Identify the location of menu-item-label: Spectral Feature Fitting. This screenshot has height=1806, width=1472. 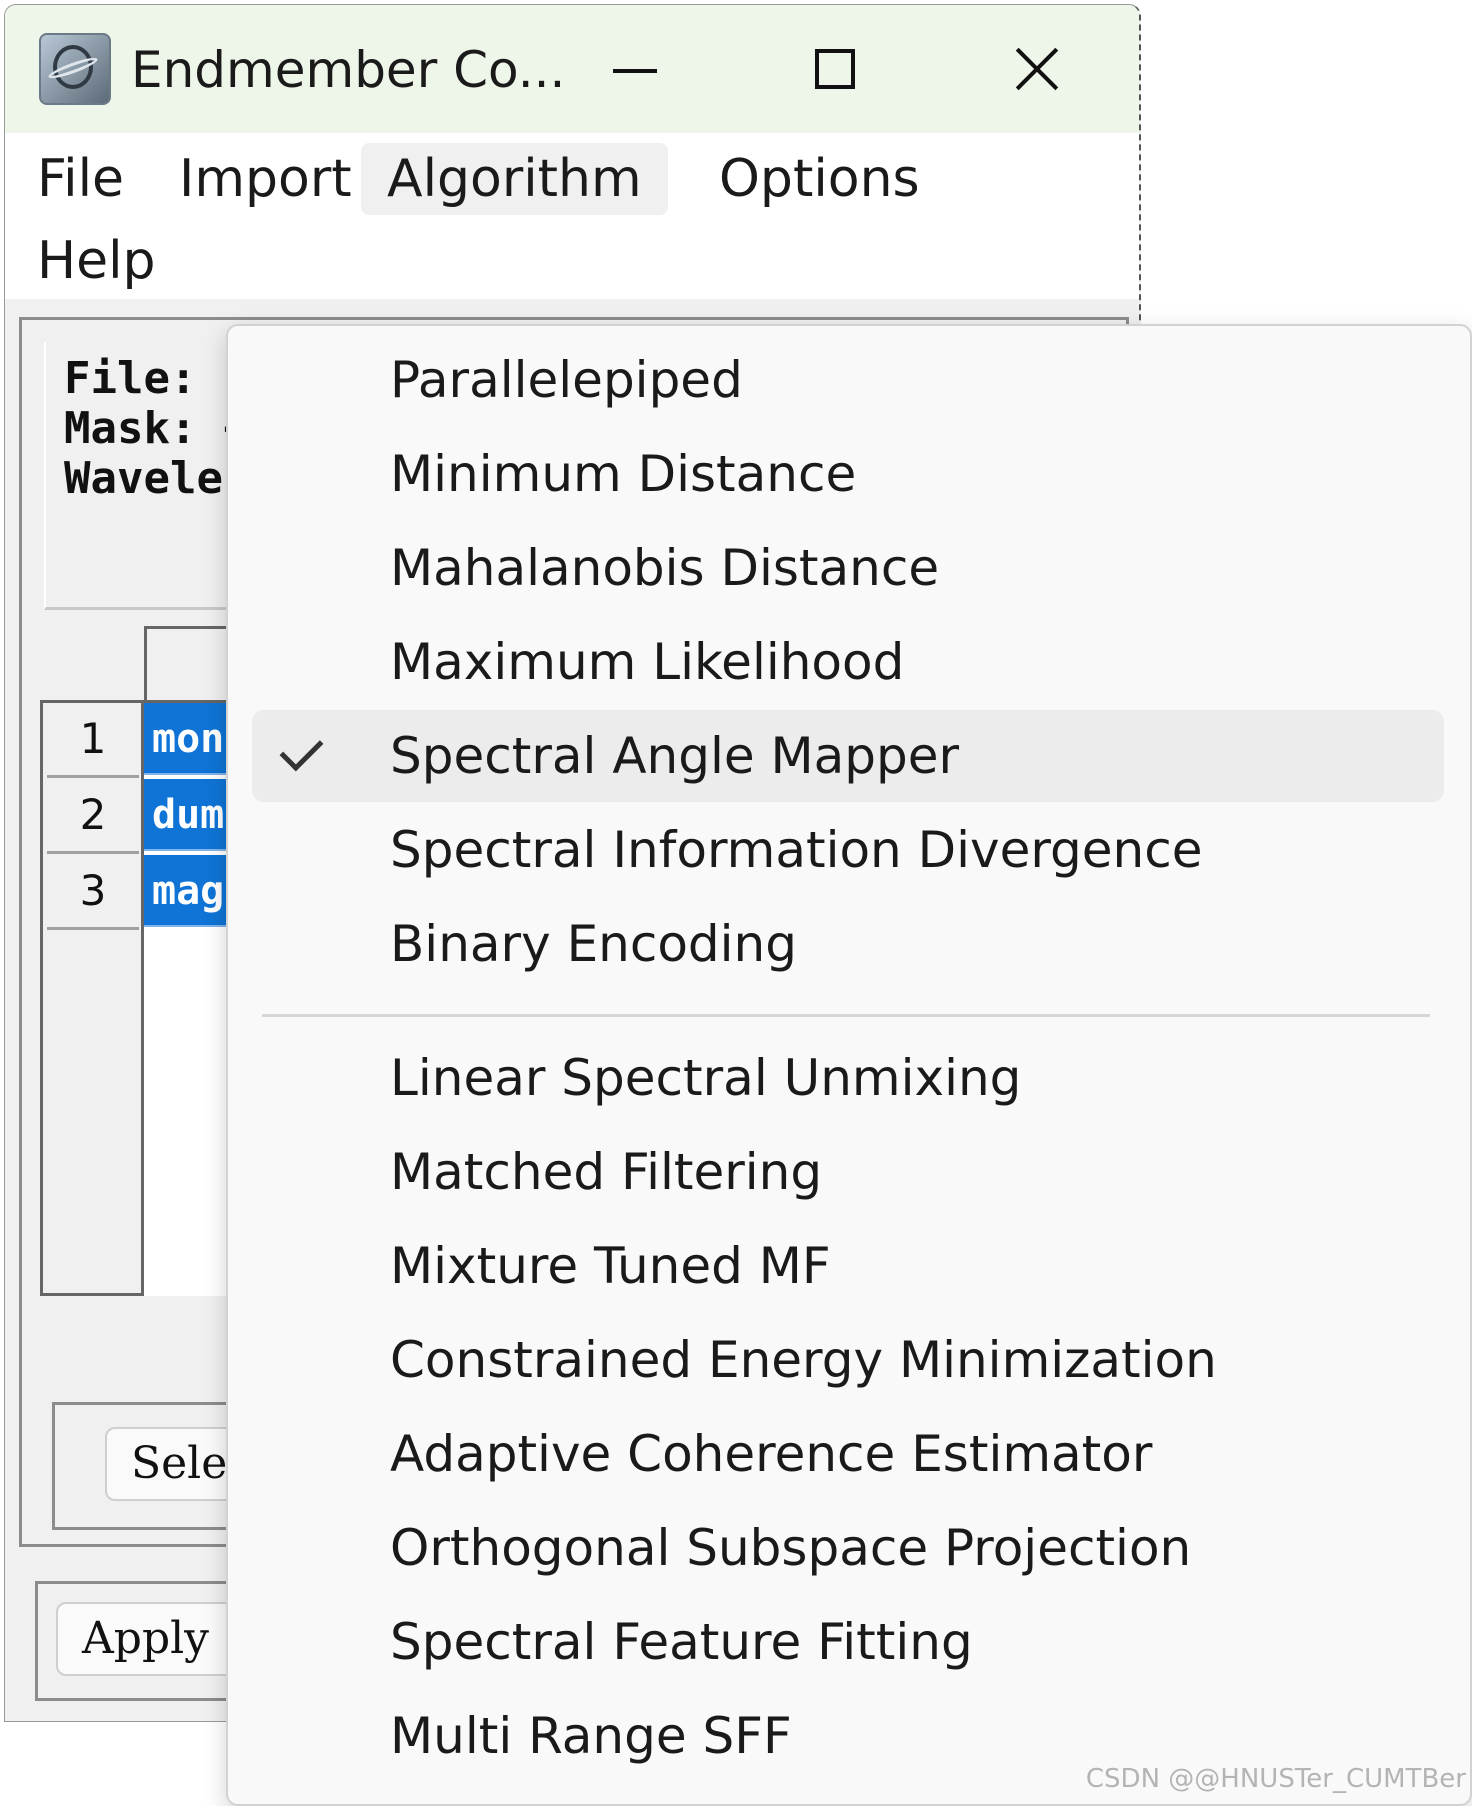
(681, 1642).